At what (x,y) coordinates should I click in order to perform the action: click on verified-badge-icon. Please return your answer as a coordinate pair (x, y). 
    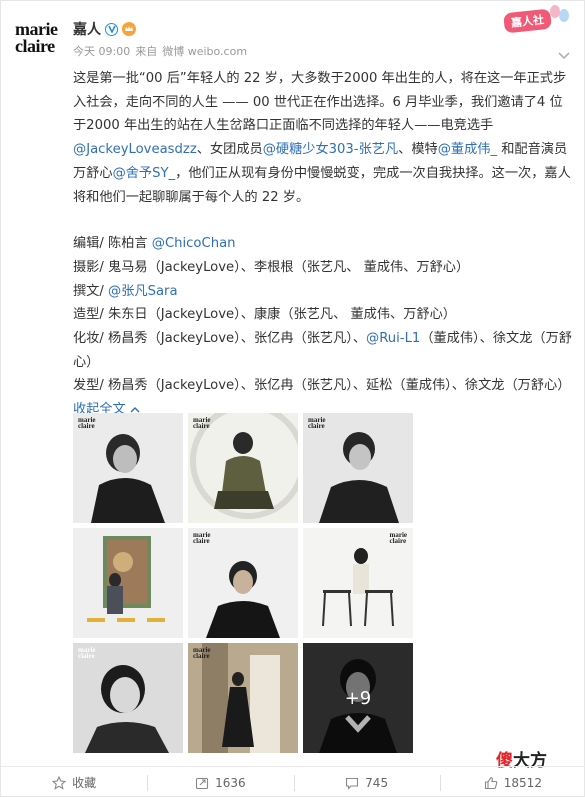
    Looking at the image, I should click on (111, 29).